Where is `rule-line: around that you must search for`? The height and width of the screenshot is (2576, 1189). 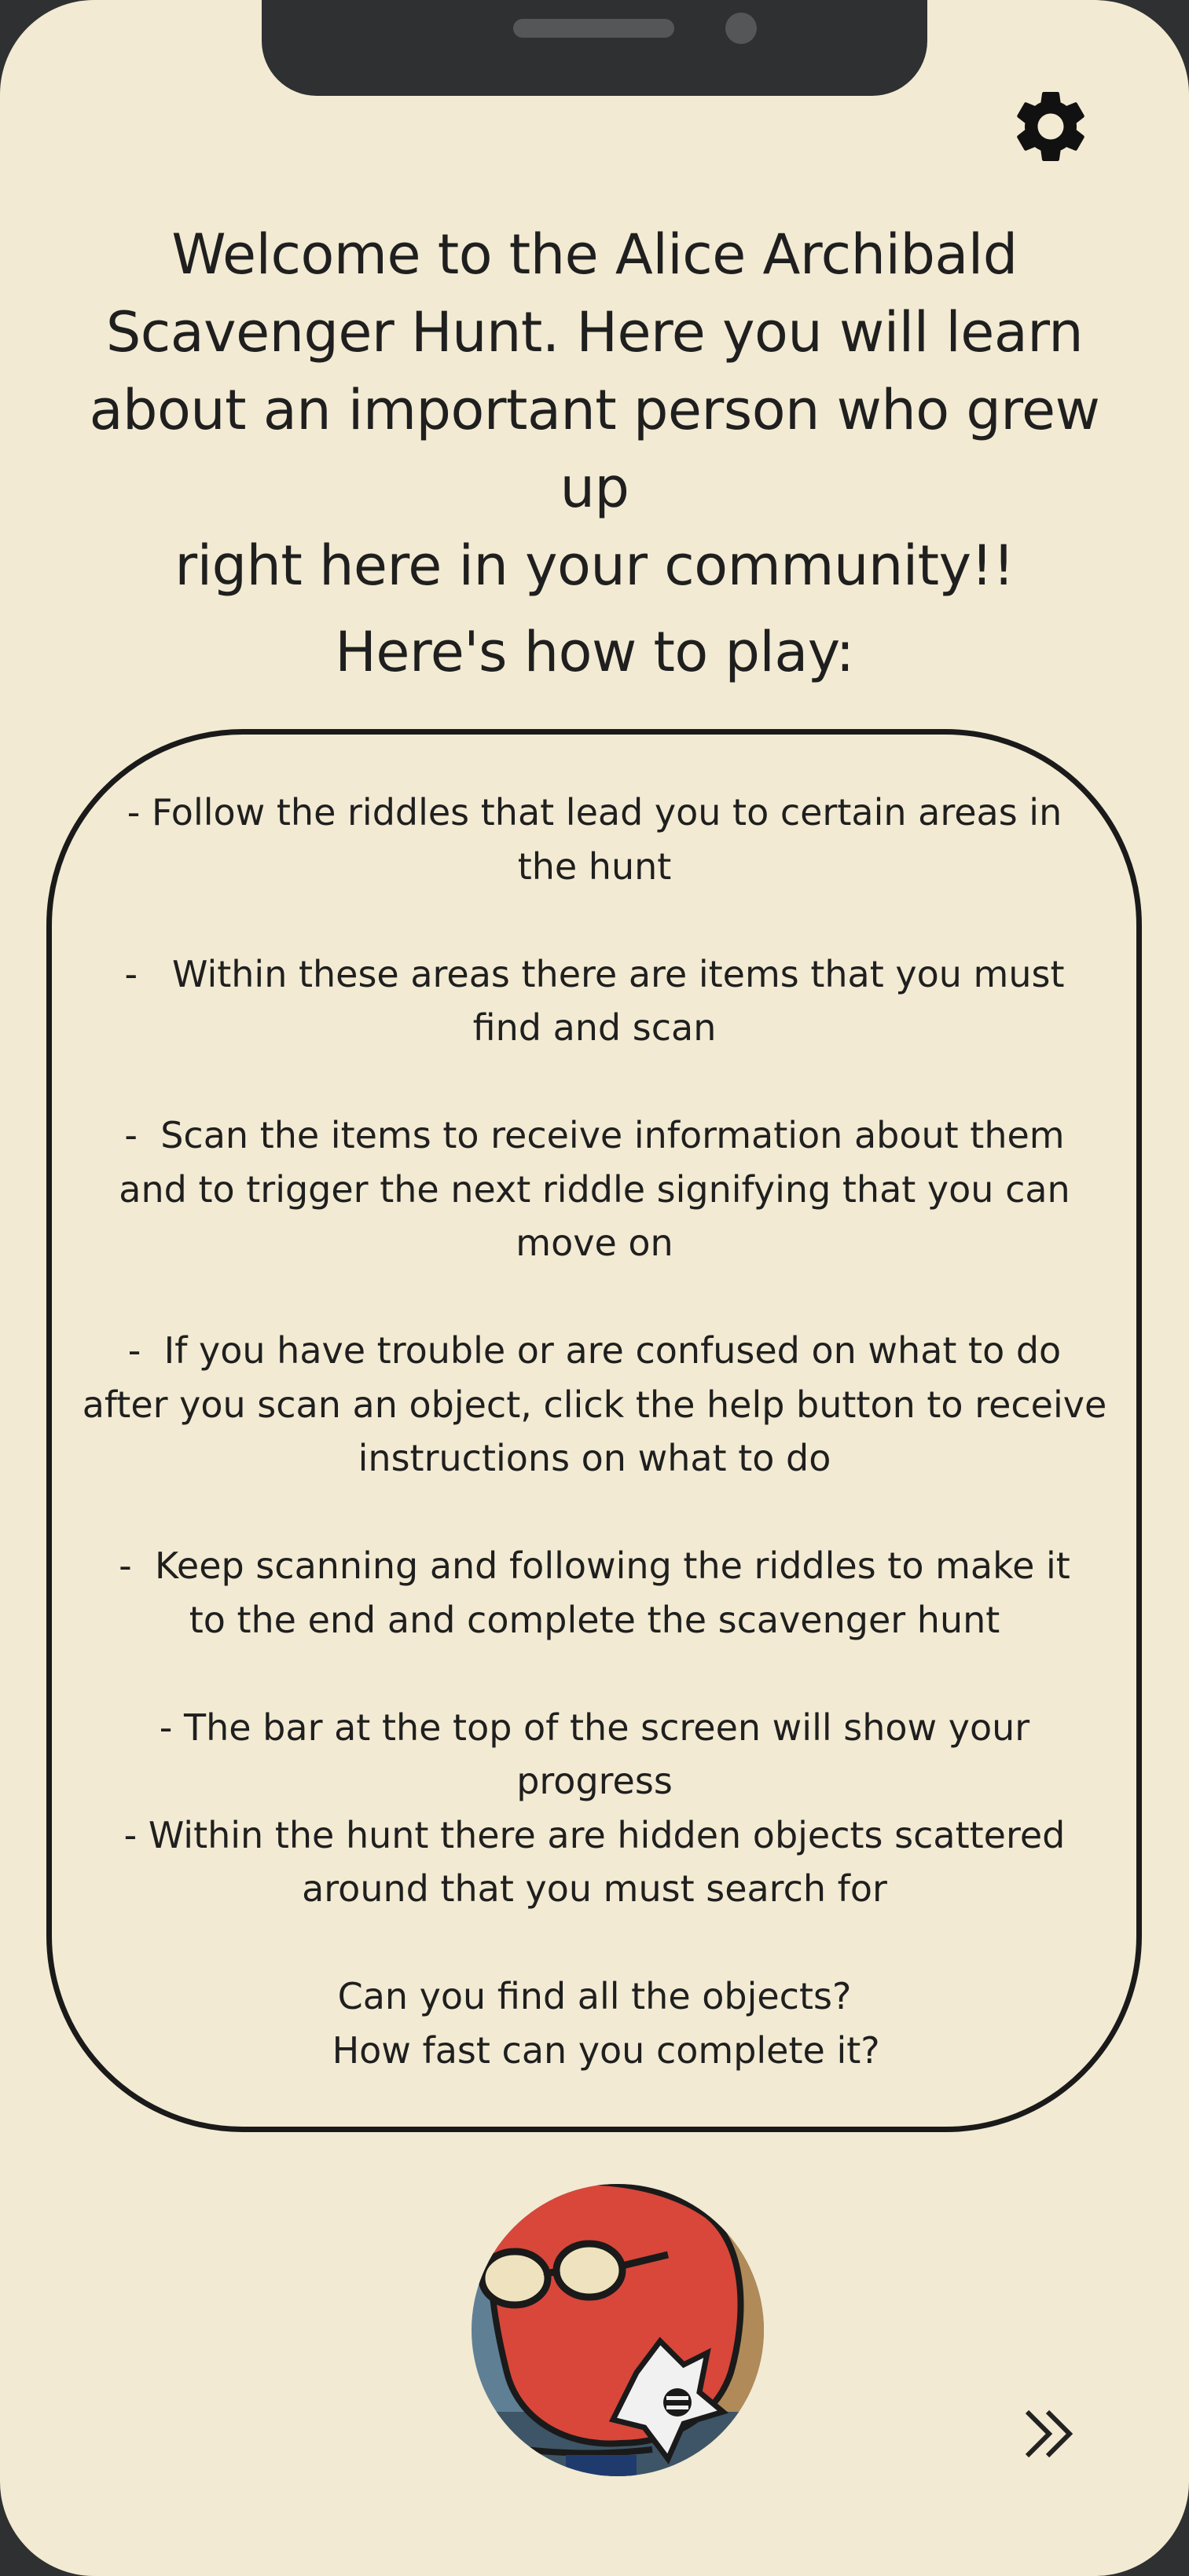
rule-line: around that you must search for is located at coordinates (594, 1888).